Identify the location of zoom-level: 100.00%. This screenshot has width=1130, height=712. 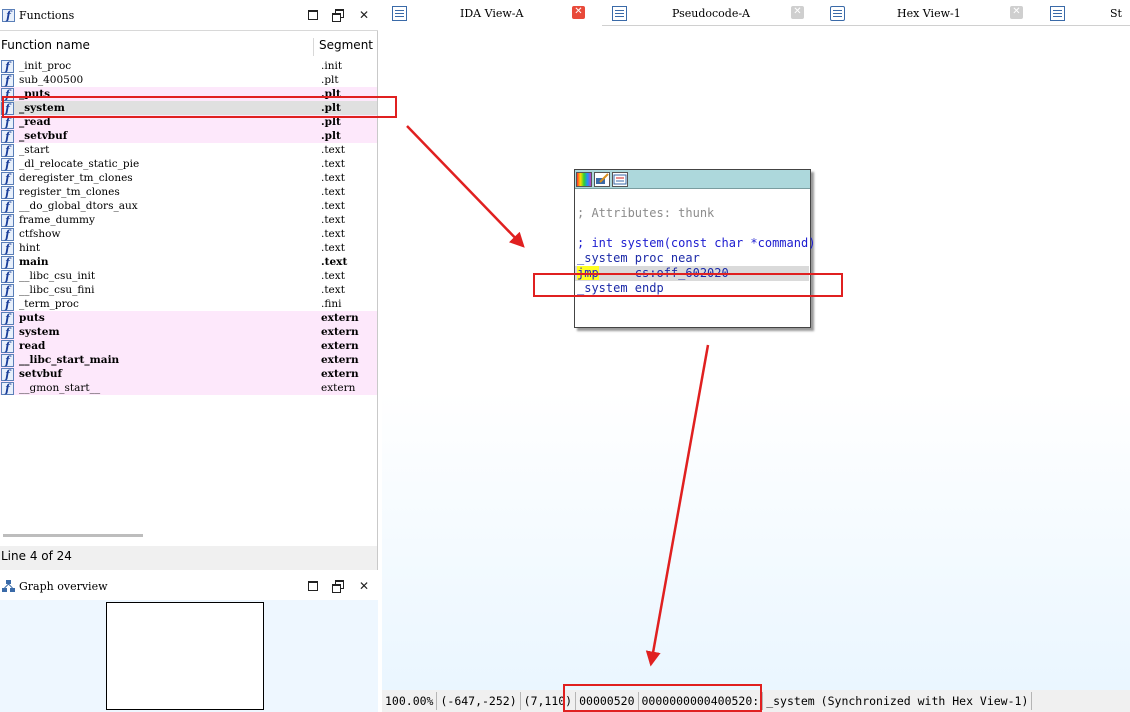
(410, 701).